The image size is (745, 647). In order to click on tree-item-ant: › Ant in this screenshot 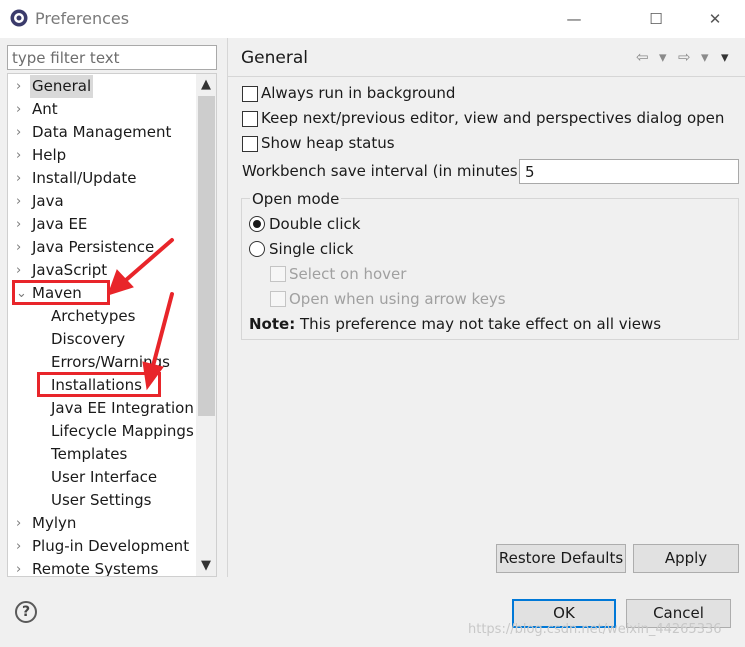, I will do `click(103, 109)`.